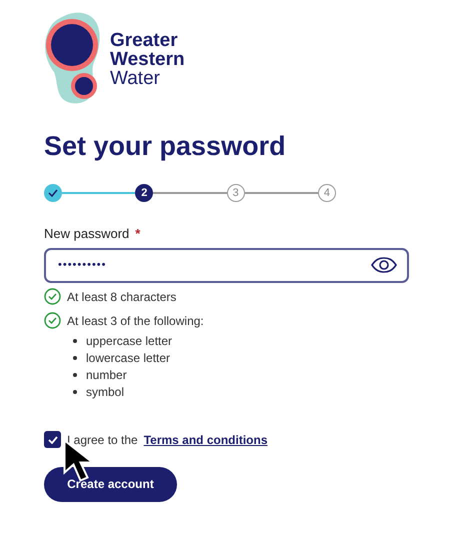  Describe the element at coordinates (327, 193) in the screenshot. I see `step-indicator: 4` at that location.